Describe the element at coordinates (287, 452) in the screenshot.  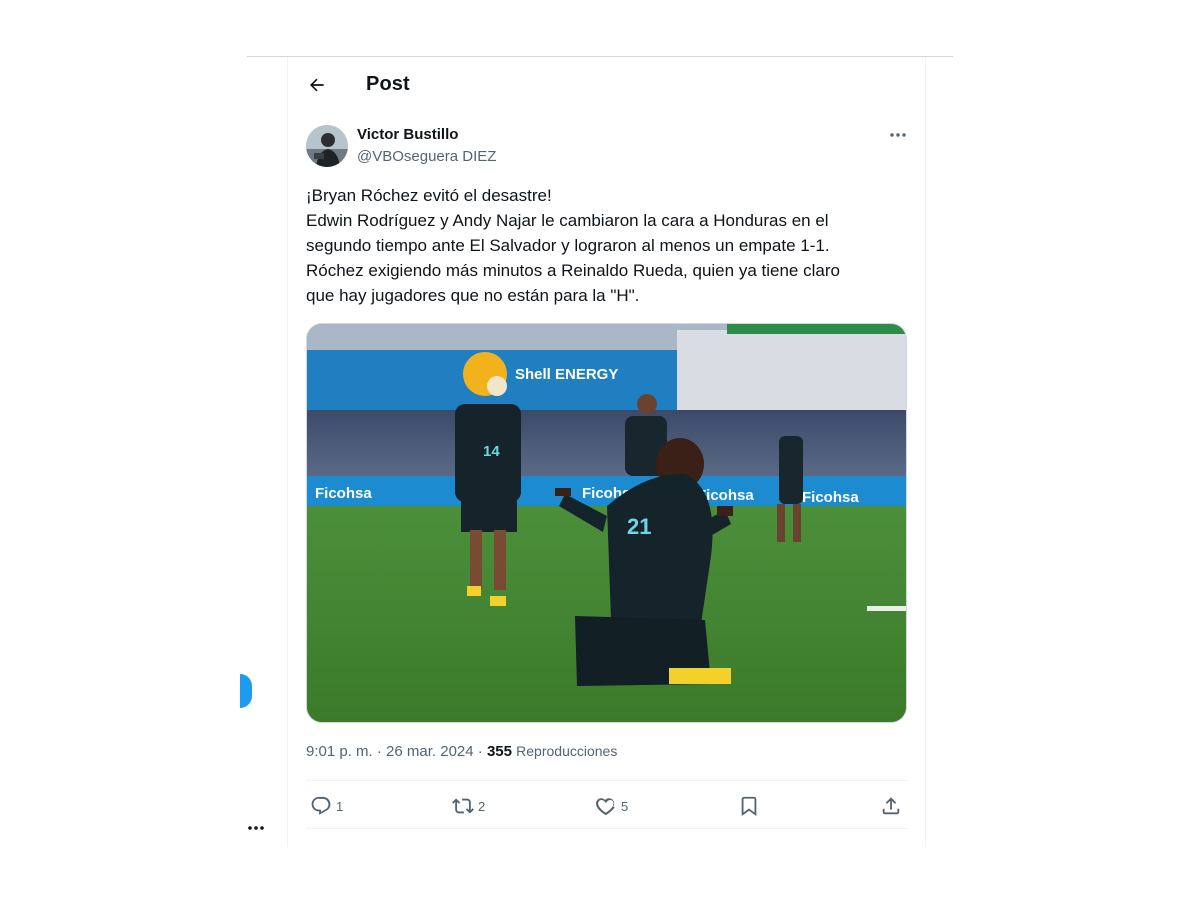
I see `column-border-left` at that location.